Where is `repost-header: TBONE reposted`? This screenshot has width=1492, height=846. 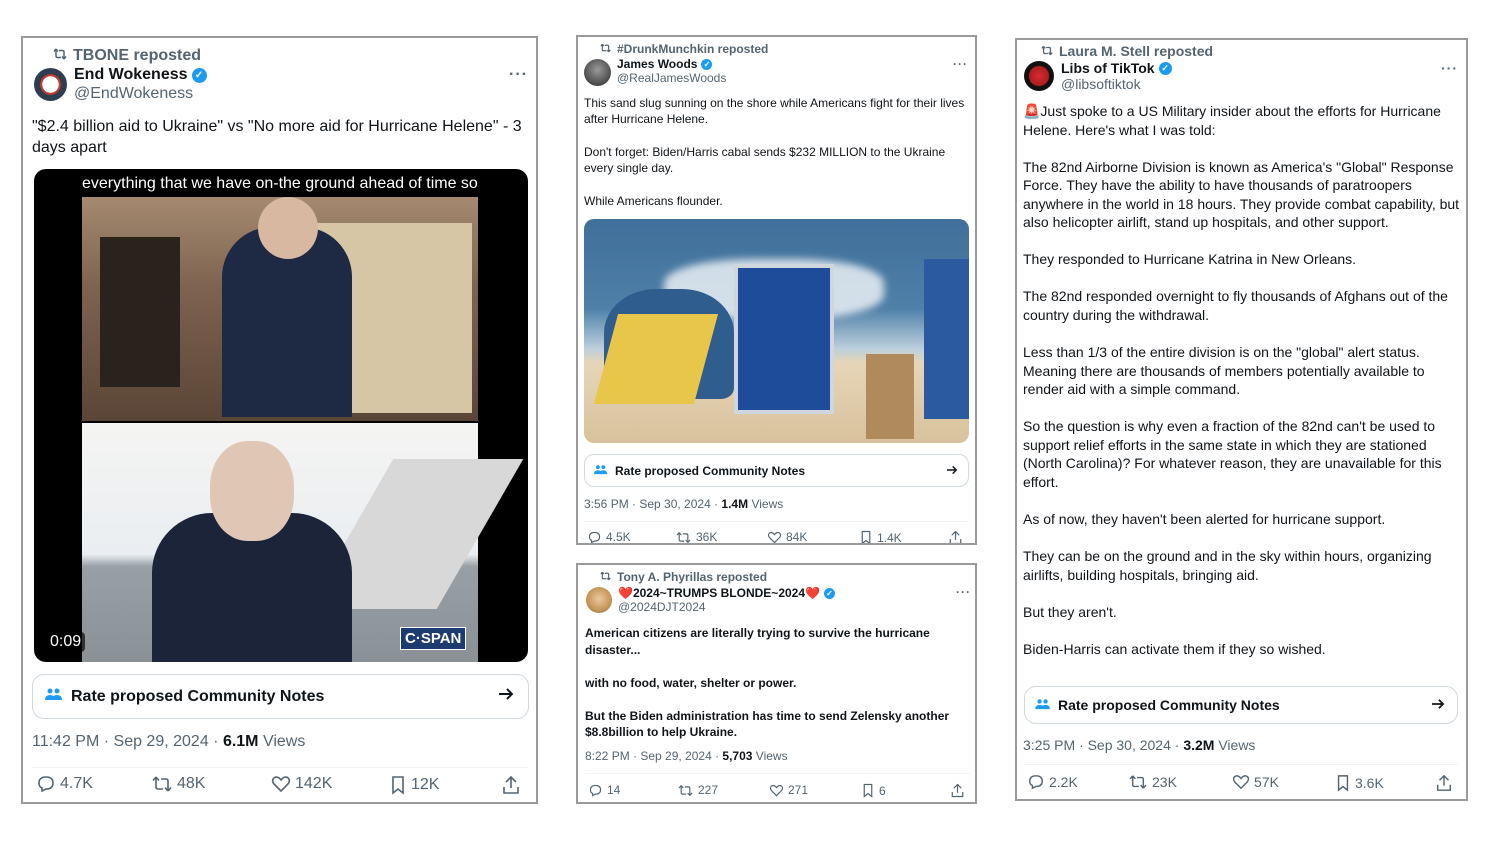 repost-header: TBONE reposted is located at coordinates (127, 56).